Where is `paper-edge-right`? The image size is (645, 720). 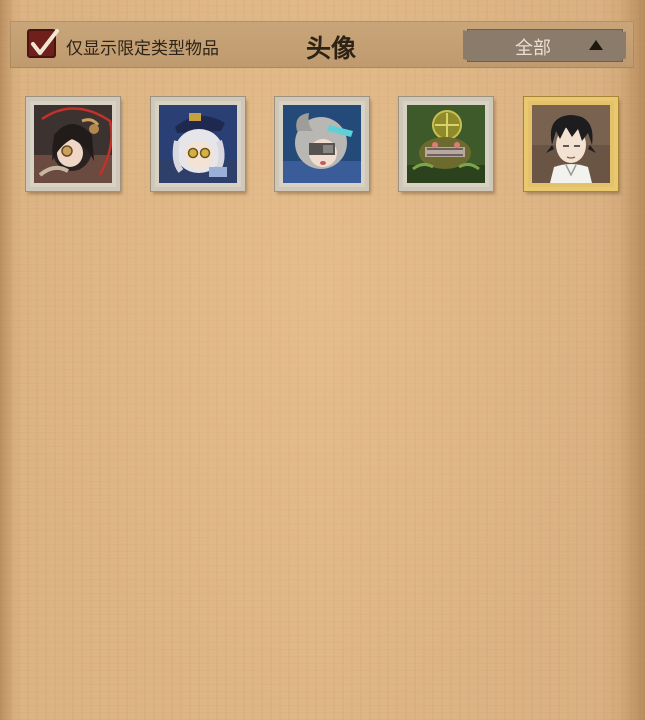
paper-edge-right is located at coordinates (633, 360).